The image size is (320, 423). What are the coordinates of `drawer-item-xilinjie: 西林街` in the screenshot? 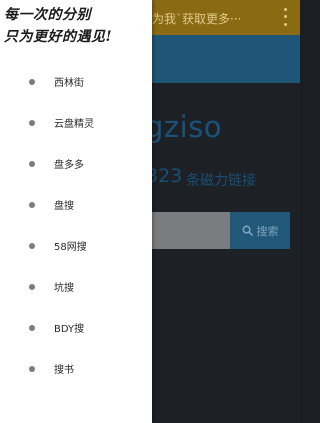 It's located at (76, 81).